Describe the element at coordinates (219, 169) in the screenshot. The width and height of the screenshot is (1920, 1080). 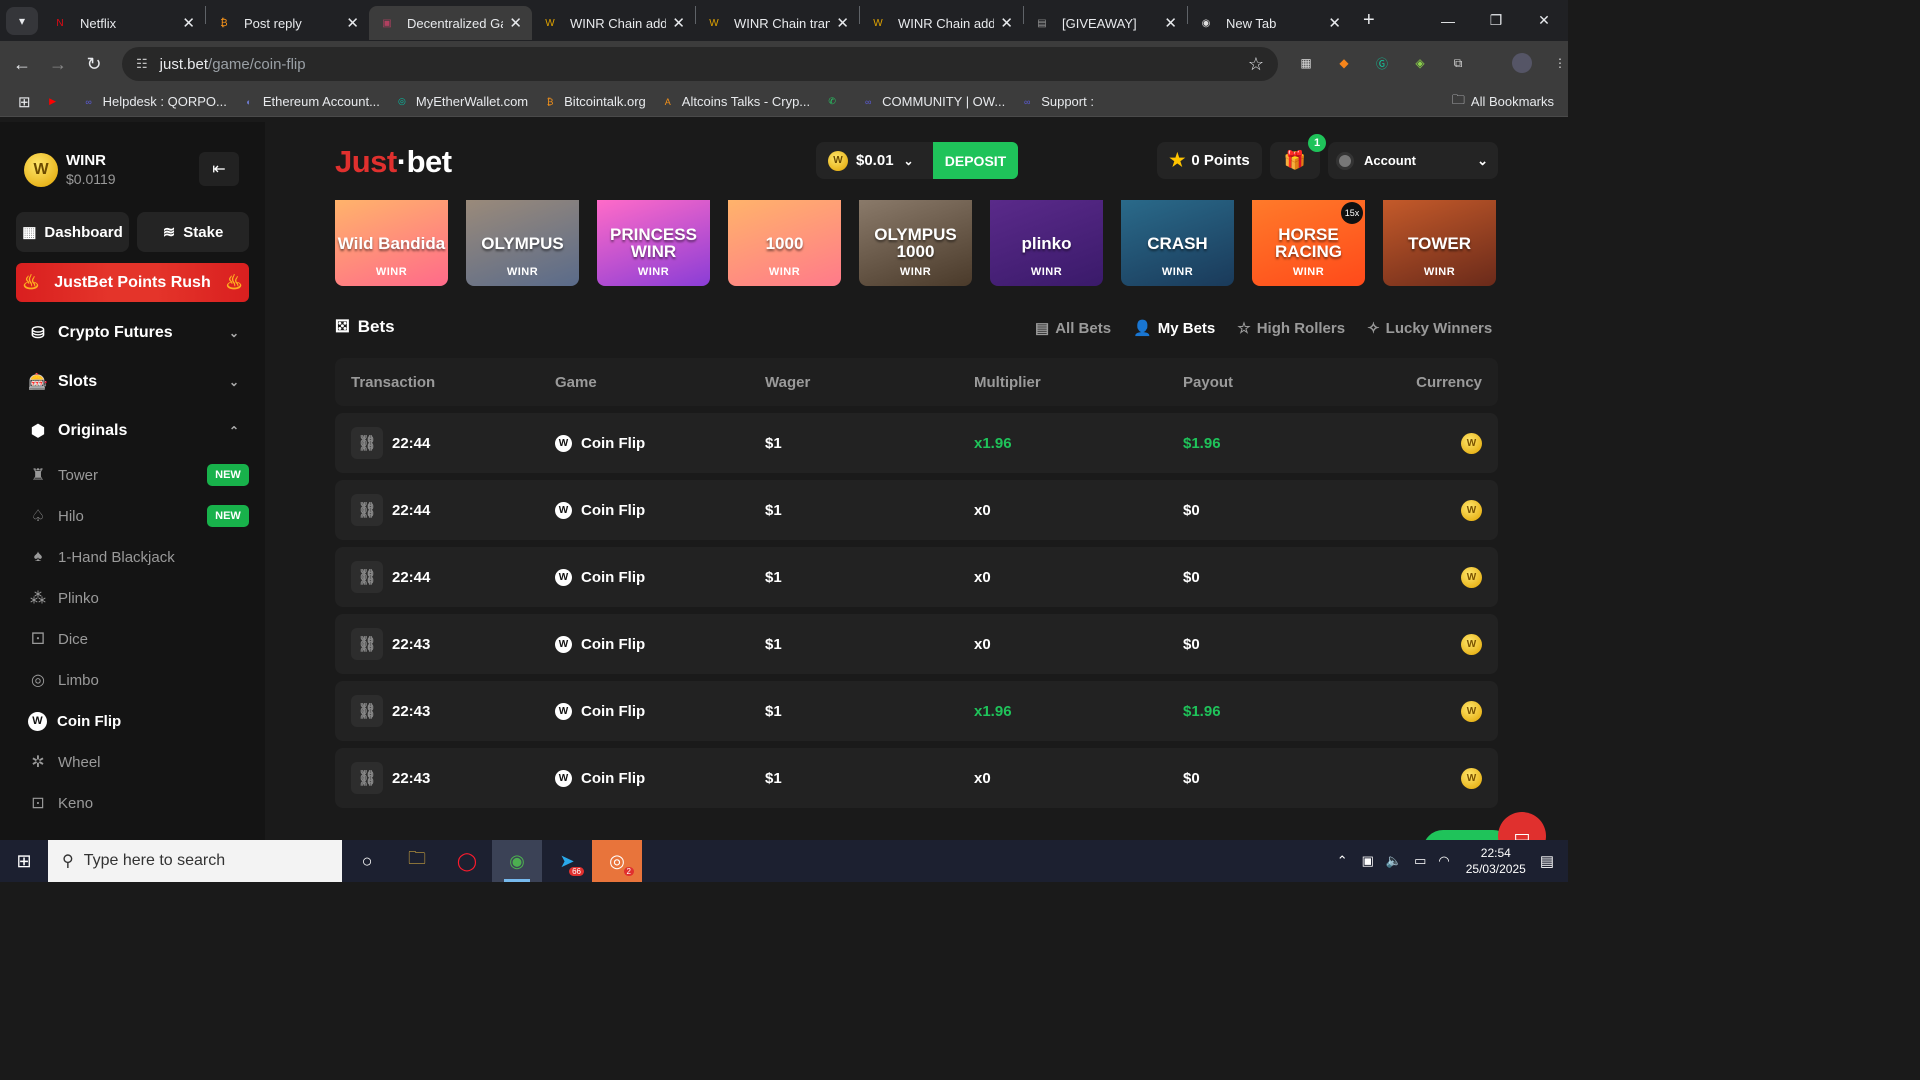
I see `collapse-sidebar-button: ⇤` at that location.